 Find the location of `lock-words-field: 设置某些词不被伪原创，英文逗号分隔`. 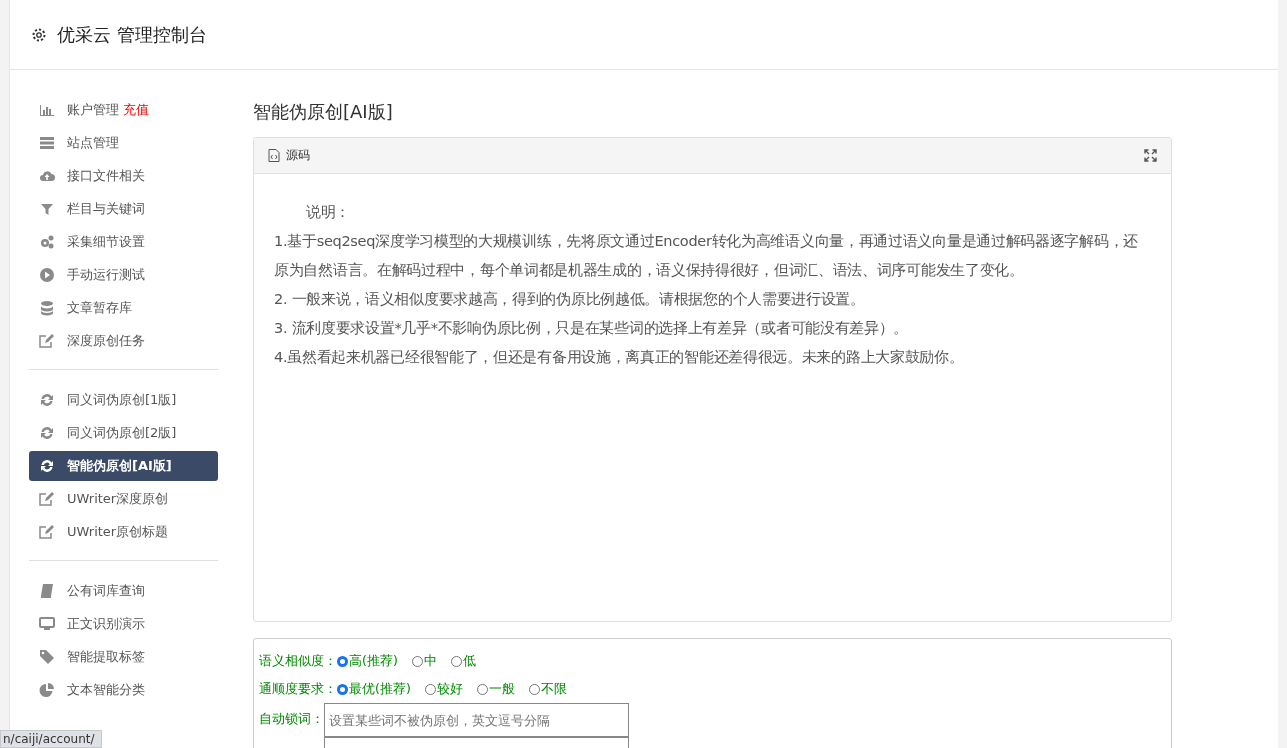

lock-words-field: 设置某些词不被伪原创，英文逗号分隔 is located at coordinates (476, 720).